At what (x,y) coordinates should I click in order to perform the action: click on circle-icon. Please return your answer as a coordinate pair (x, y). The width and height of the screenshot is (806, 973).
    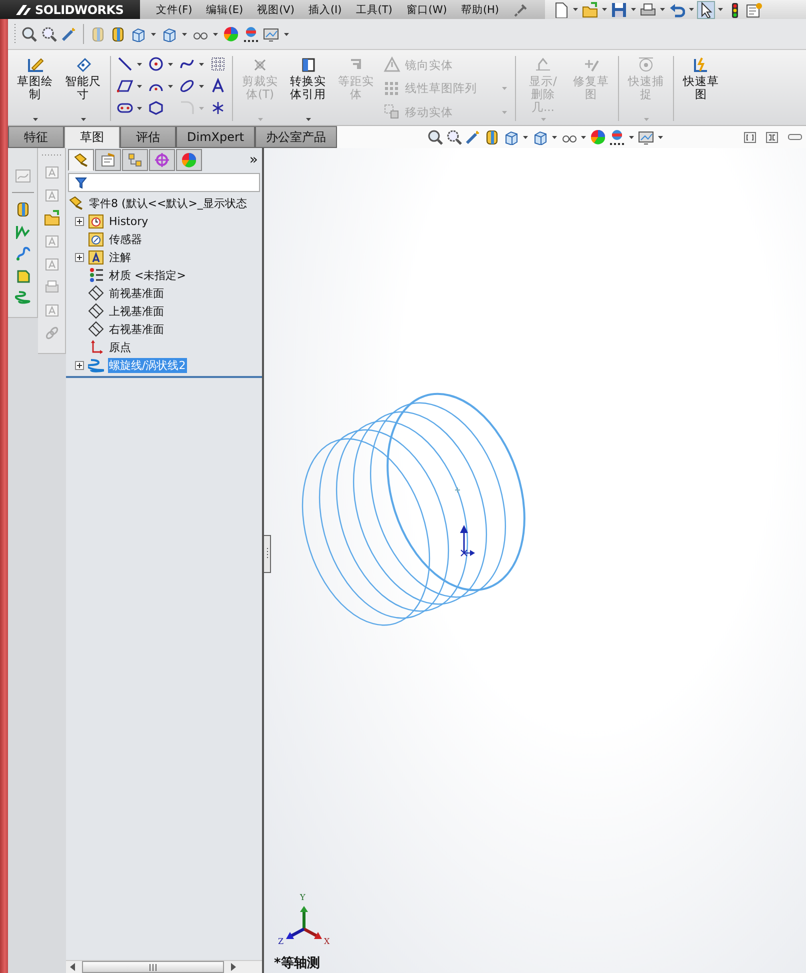
    Looking at the image, I should click on (156, 64).